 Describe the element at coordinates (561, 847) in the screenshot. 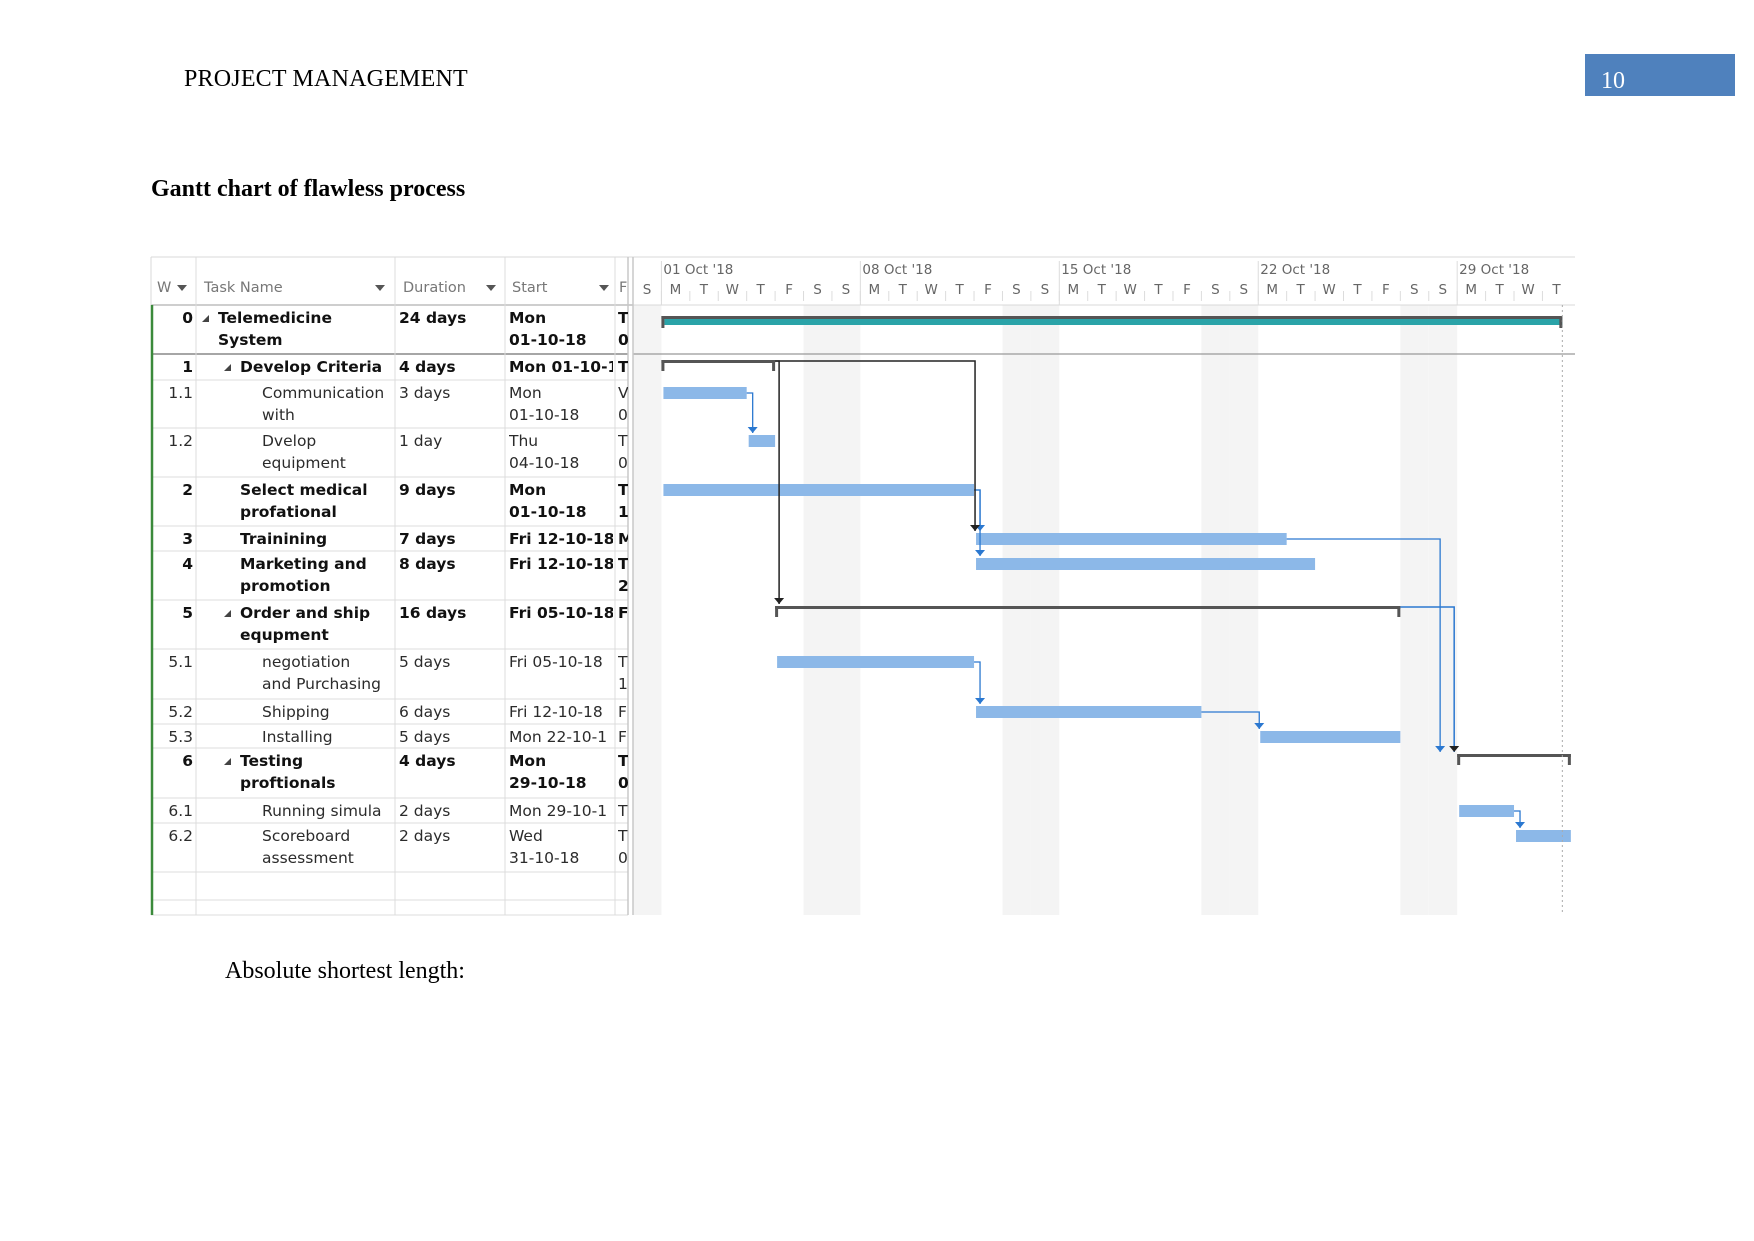

I see `row-start: Wed 31-10-18` at that location.